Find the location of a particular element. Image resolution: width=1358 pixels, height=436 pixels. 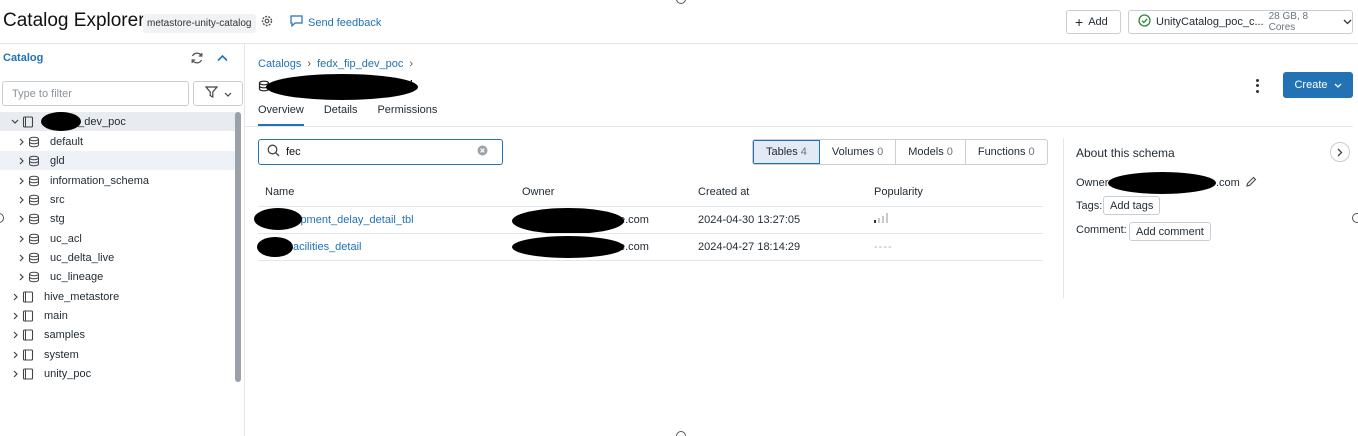

filter-volumes: Volumes 0 is located at coordinates (858, 152).